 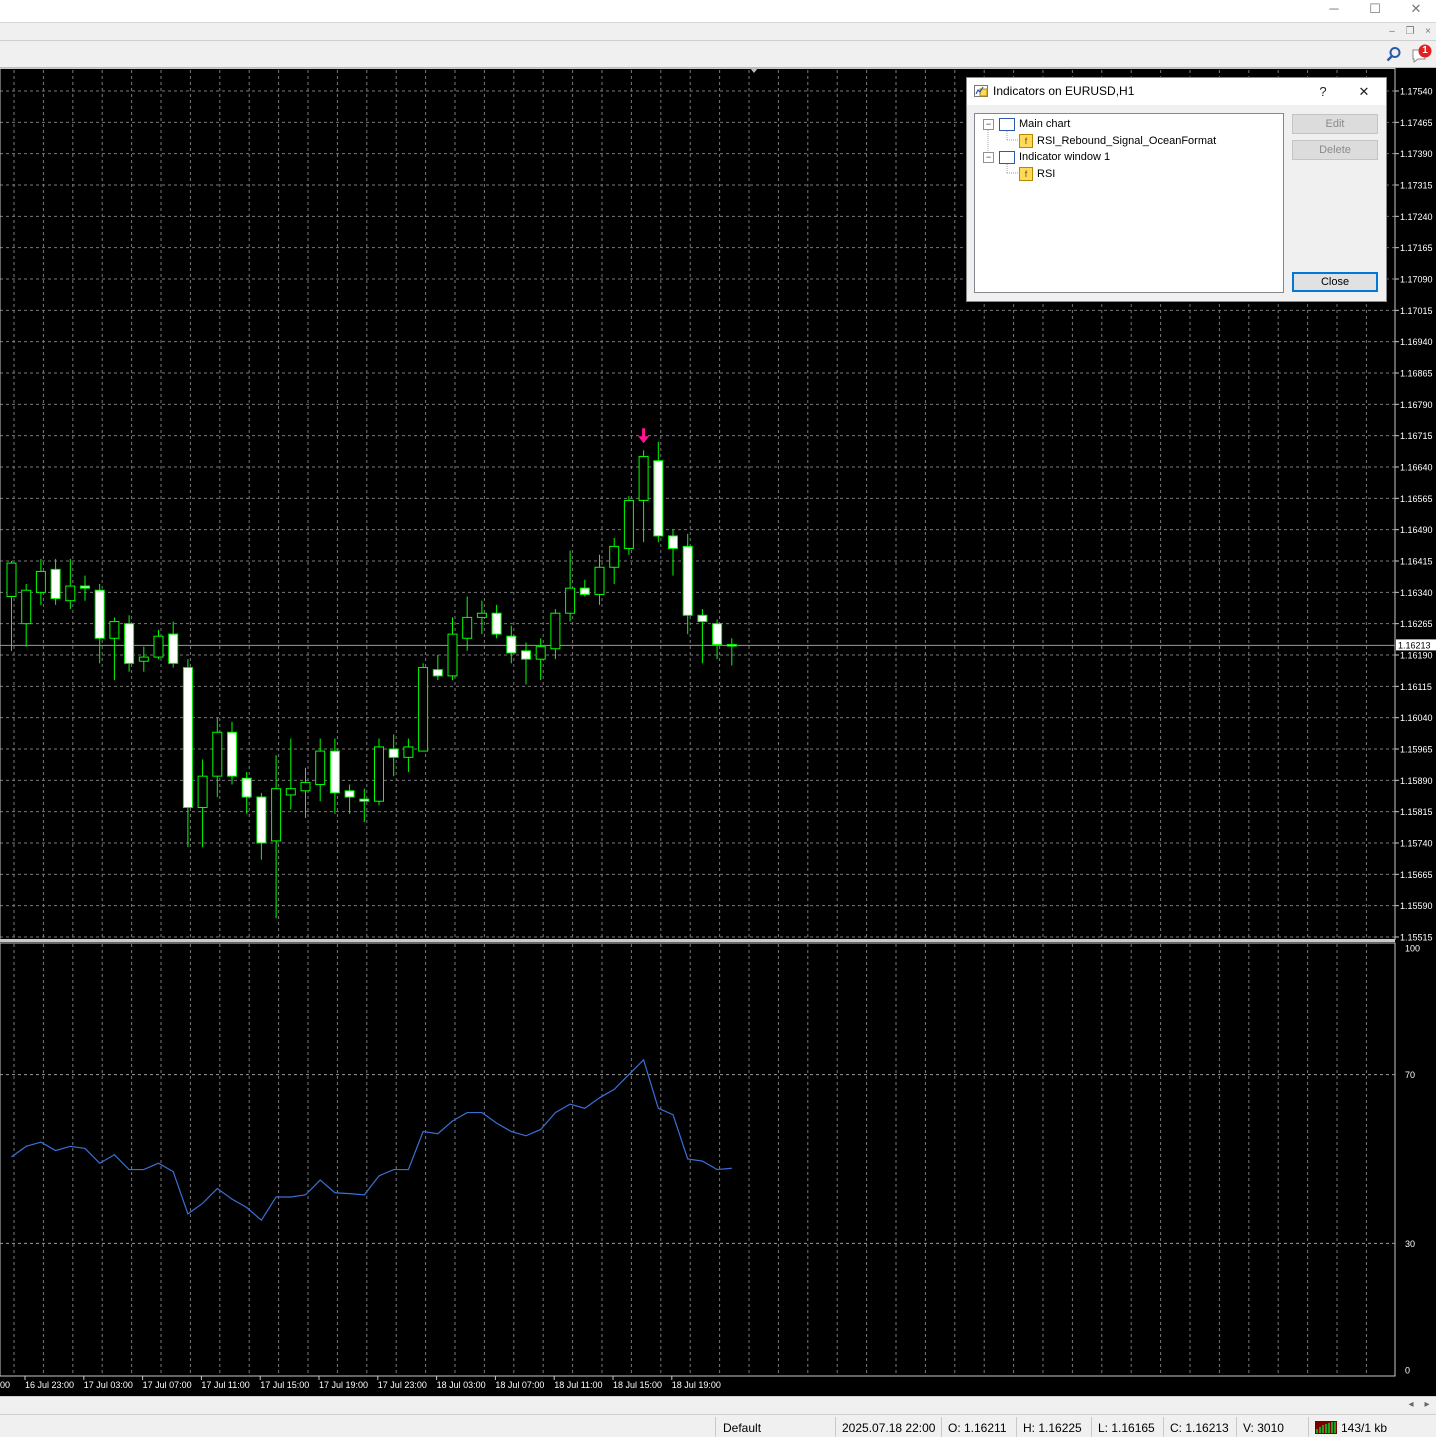 I want to click on chart-window-icon, so click(x=1007, y=124).